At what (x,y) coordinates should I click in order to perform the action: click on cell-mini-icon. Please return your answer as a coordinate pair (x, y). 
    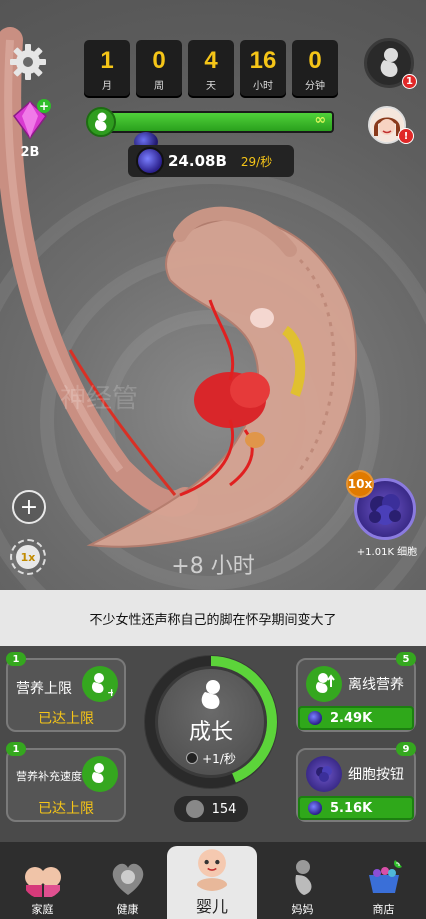
    Looking at the image, I should click on (192, 758).